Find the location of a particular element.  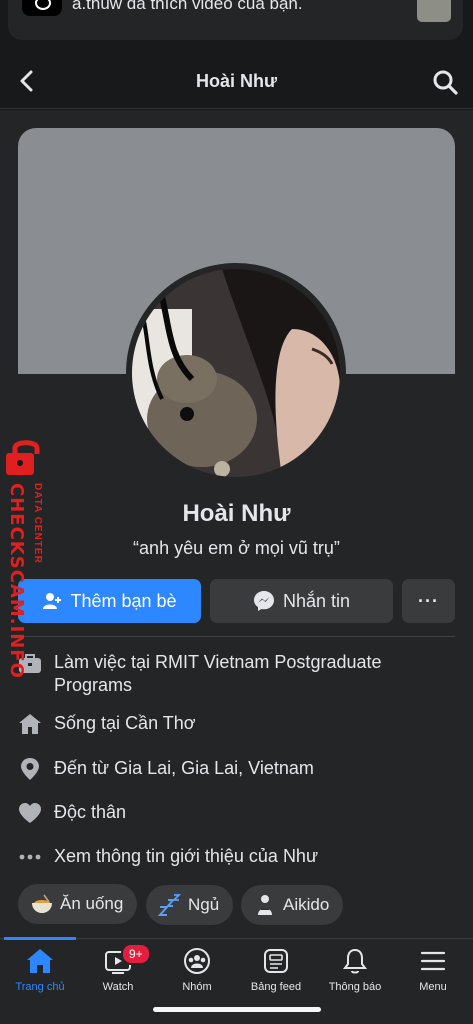

messenger-icon is located at coordinates (263, 601).